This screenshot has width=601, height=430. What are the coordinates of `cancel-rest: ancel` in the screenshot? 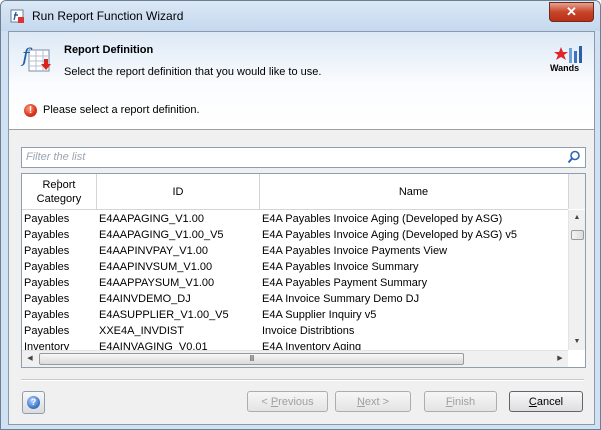 It's located at (550, 402).